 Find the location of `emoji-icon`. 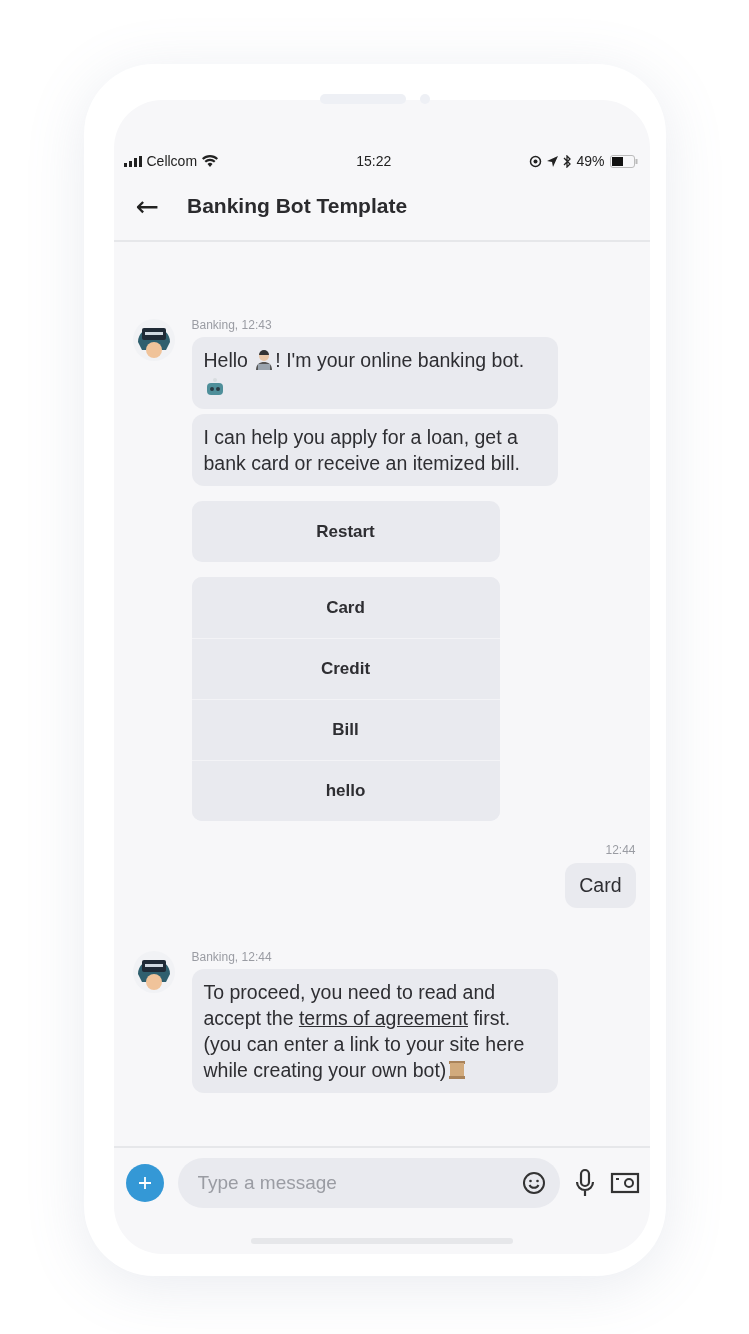

emoji-icon is located at coordinates (533, 1183).